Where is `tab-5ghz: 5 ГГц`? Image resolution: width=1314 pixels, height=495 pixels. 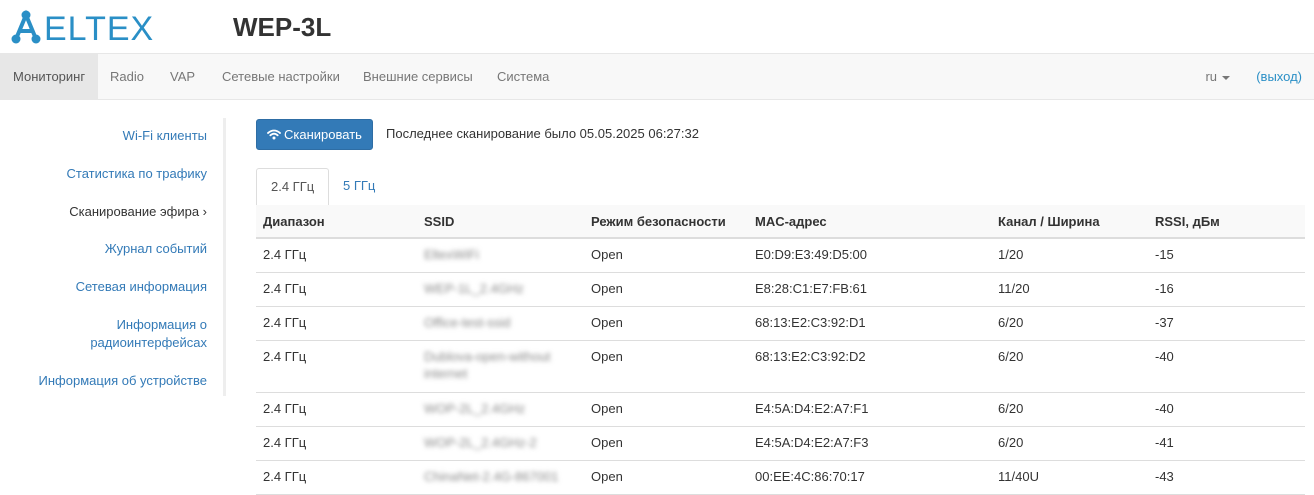 tab-5ghz: 5 ГГц is located at coordinates (359, 187).